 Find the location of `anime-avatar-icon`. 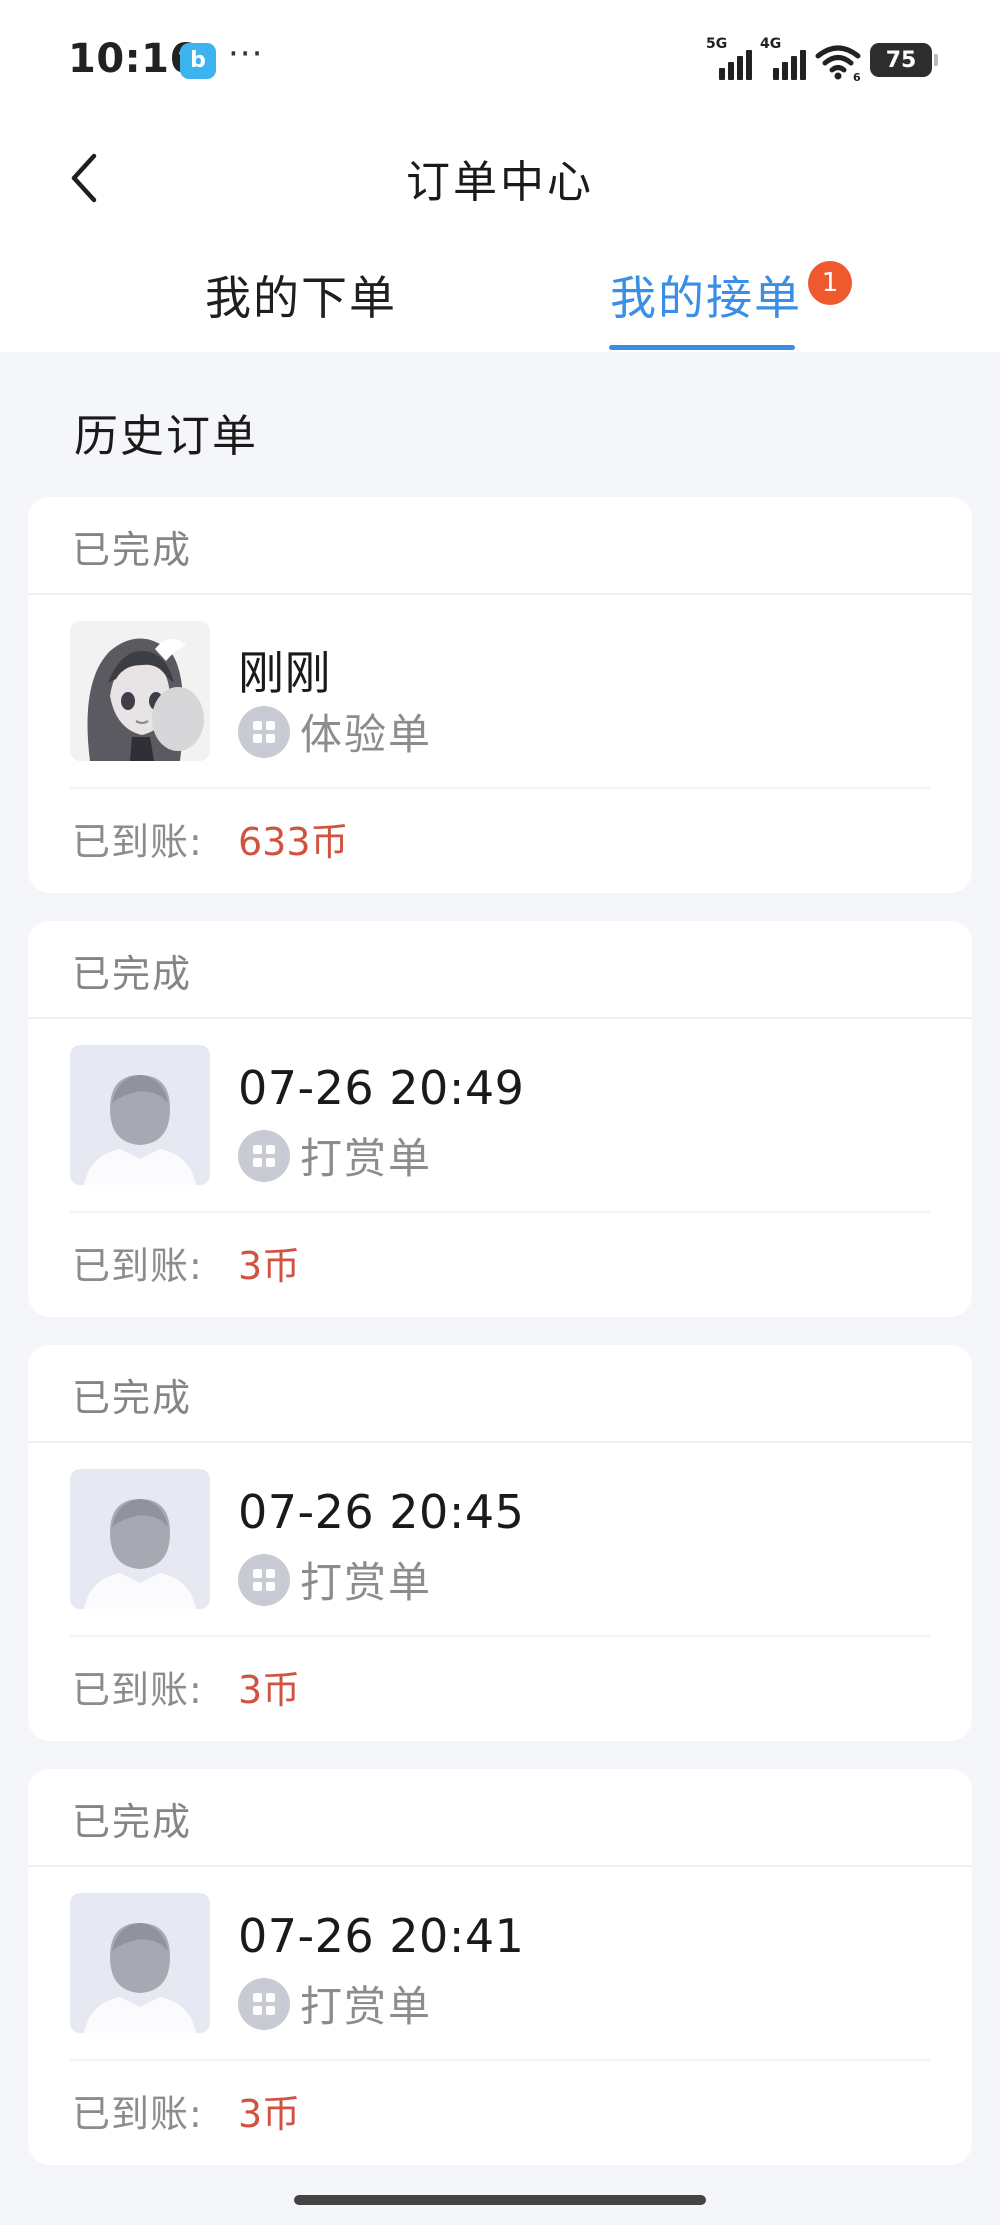

anime-avatar-icon is located at coordinates (140, 691).